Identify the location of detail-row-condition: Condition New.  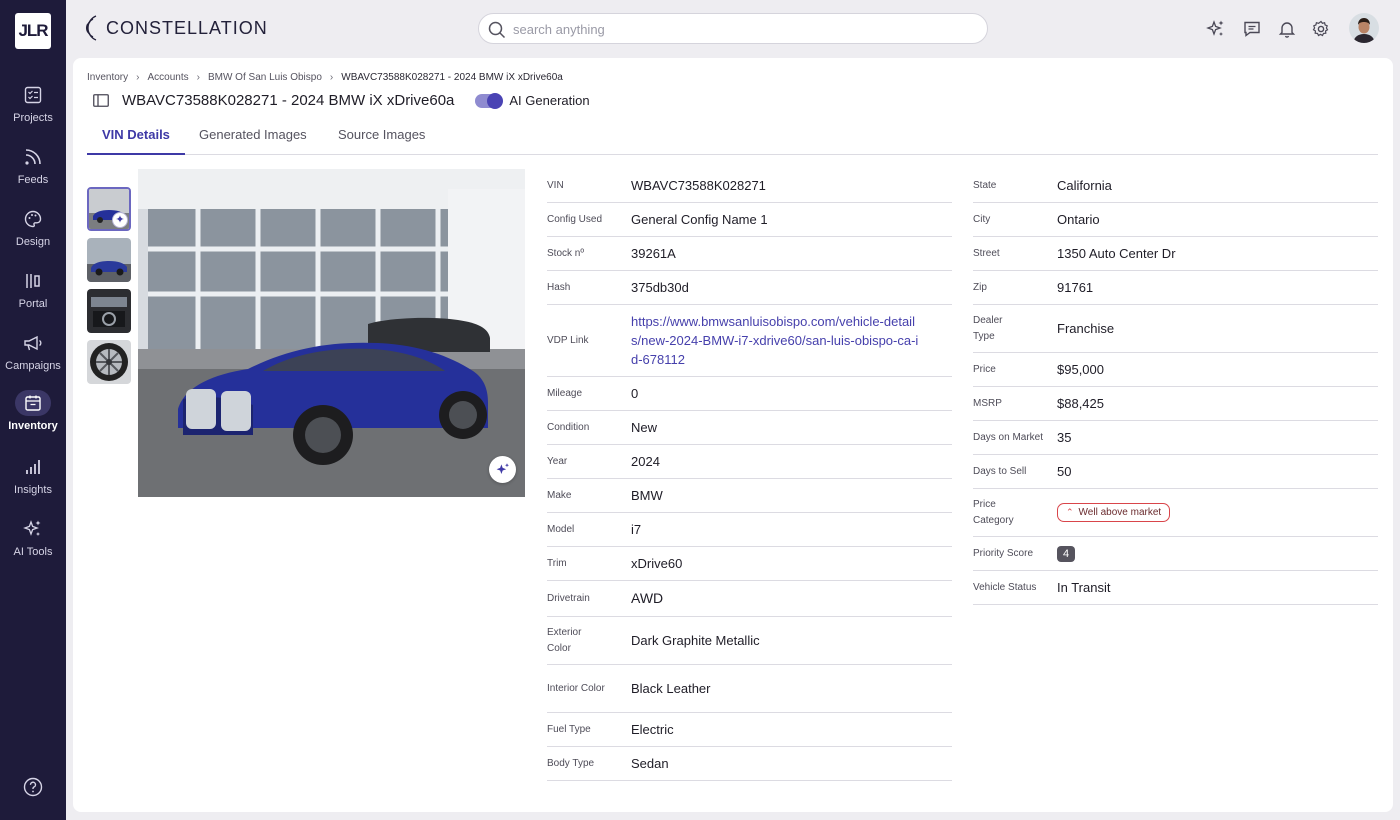
(749, 428).